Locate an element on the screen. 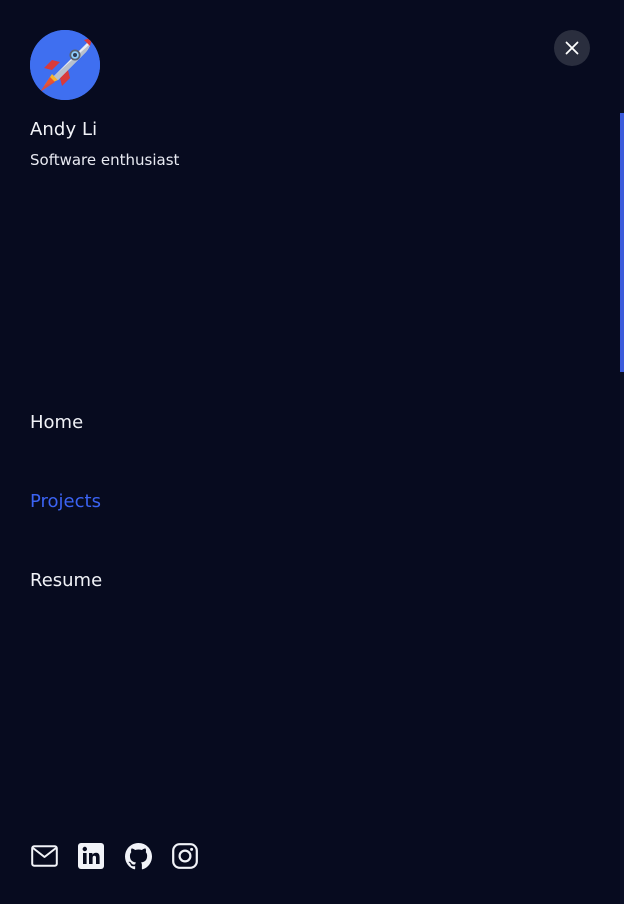 The height and width of the screenshot is (904, 624). close-icon is located at coordinates (572, 48).